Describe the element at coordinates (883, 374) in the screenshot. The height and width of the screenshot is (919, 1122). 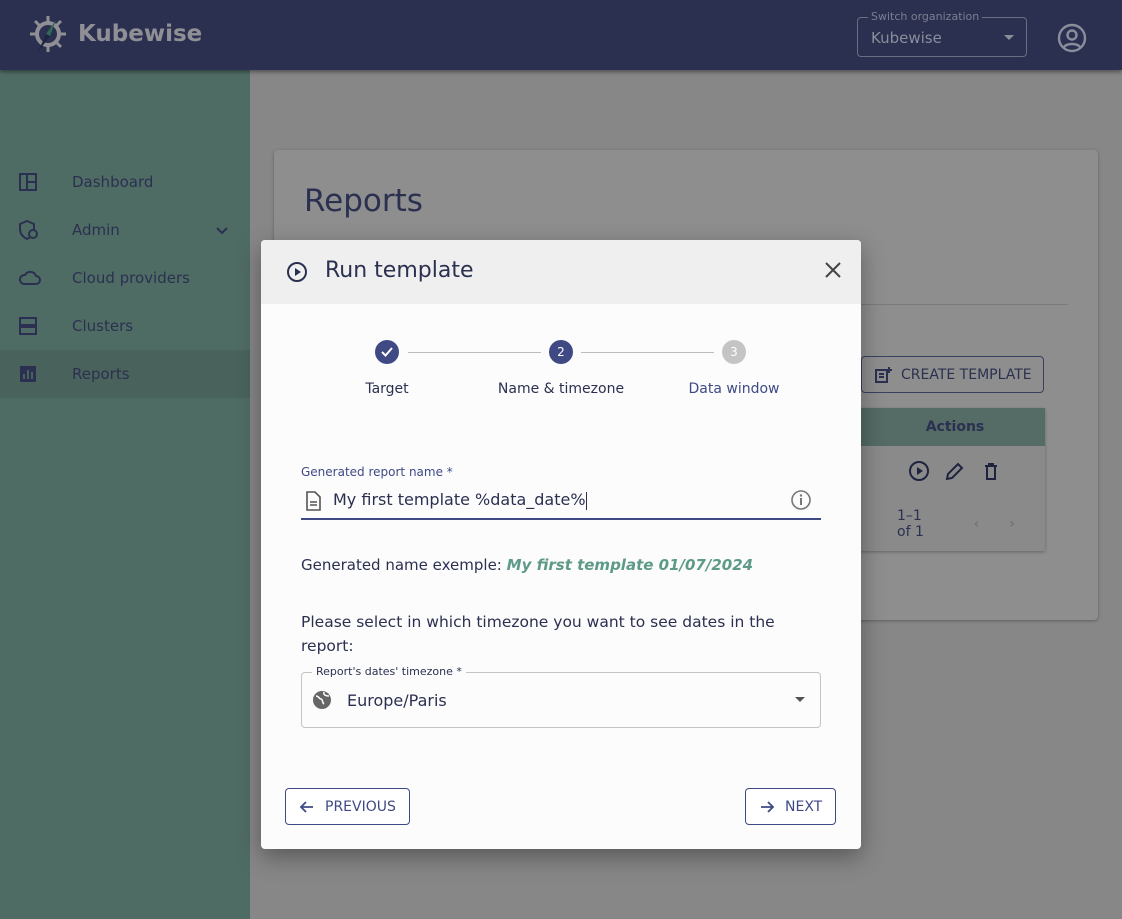
I see `add-document-icon` at that location.